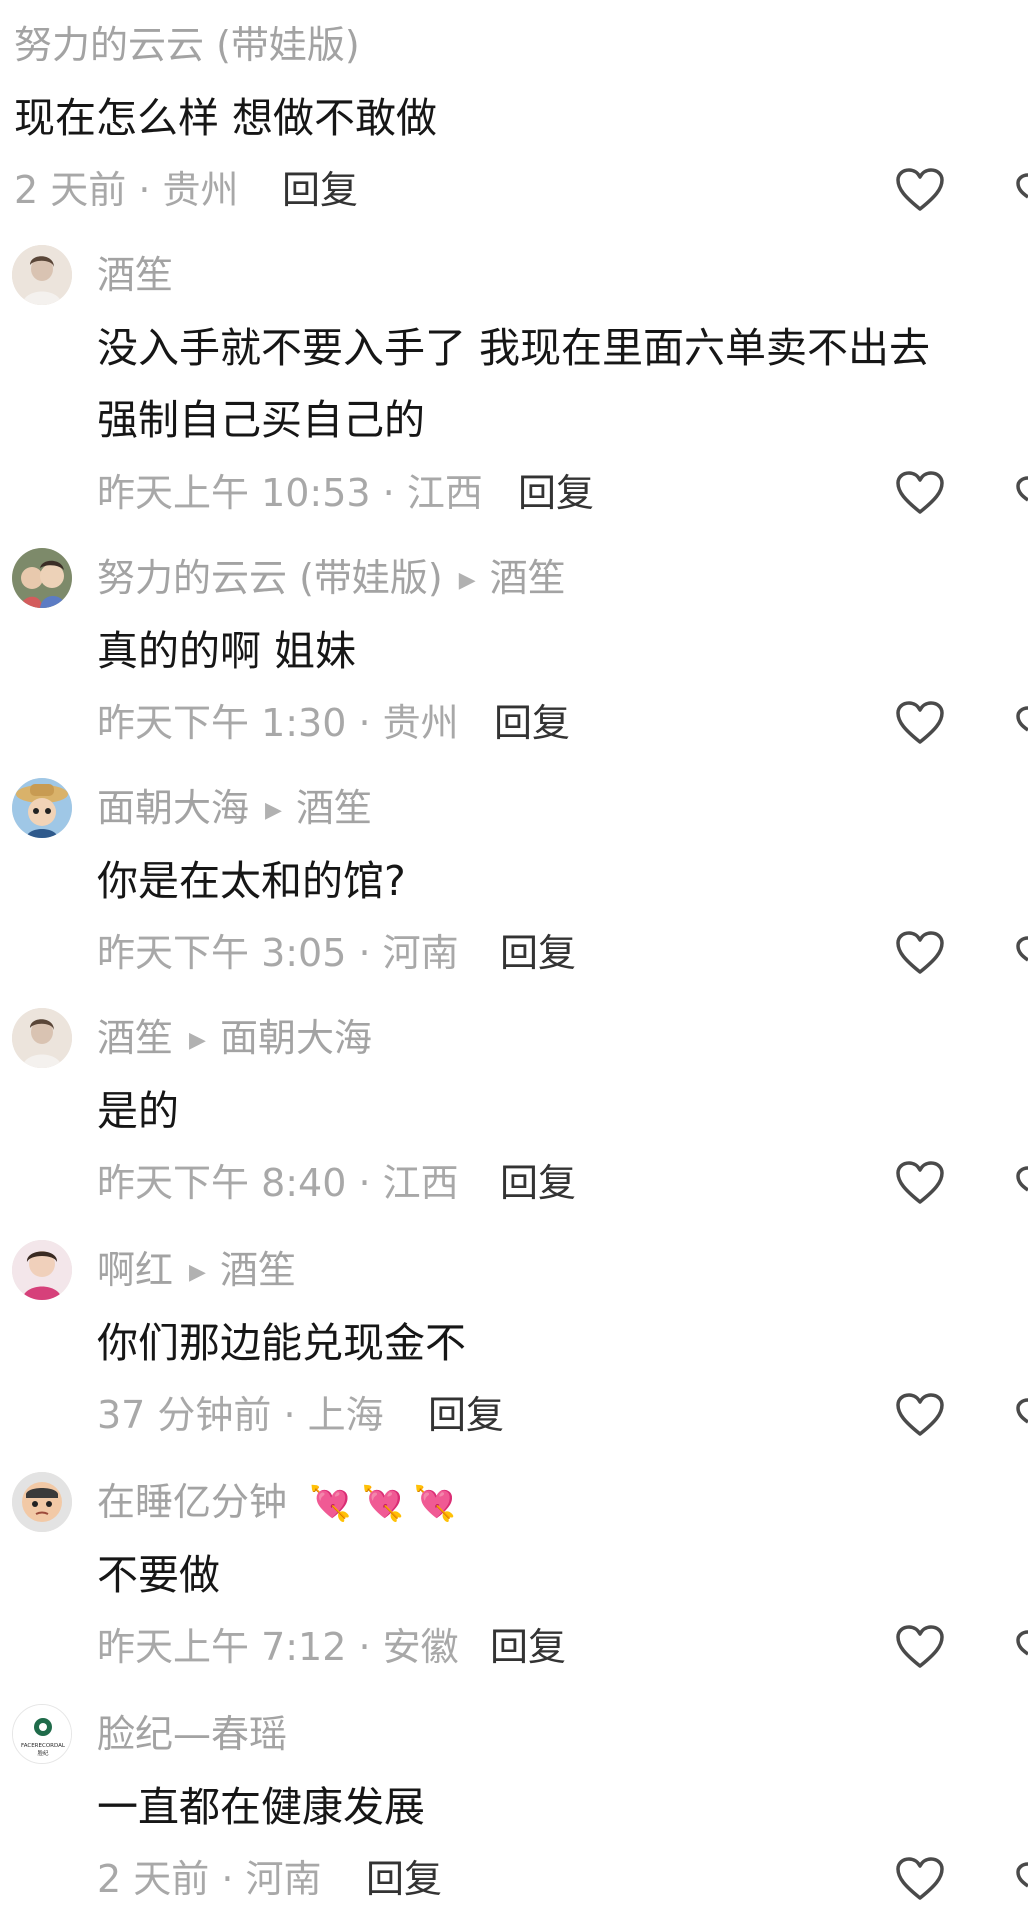  I want to click on comment-time-location: 37 分钟前 · 上海, so click(240, 1415).